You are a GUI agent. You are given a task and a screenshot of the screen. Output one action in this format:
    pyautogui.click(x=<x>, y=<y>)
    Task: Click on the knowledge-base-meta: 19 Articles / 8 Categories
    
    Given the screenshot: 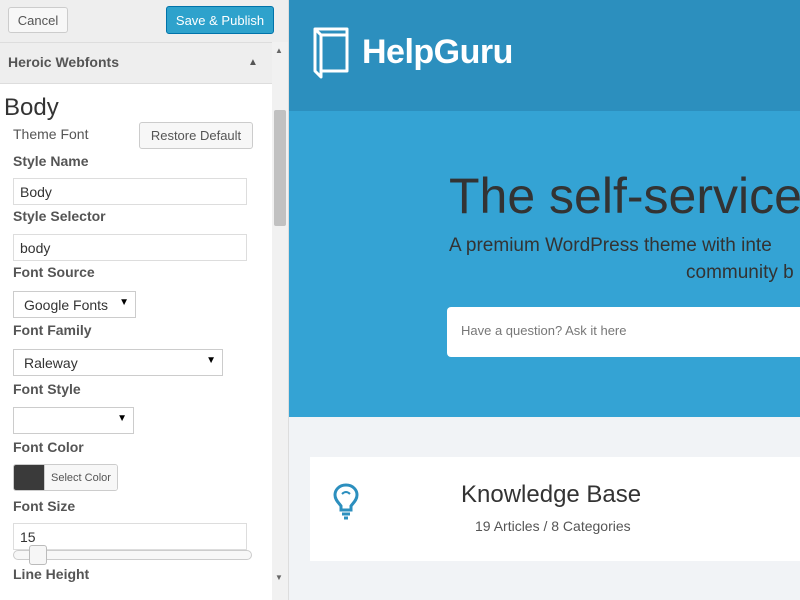 What is the action you would take?
    pyautogui.click(x=553, y=526)
    